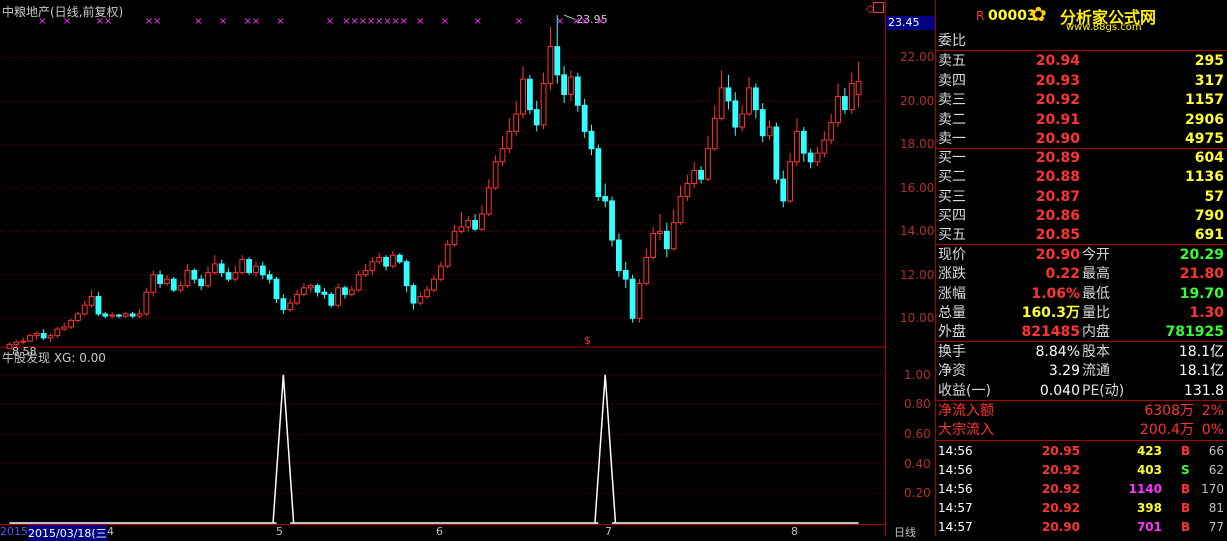 This screenshot has height=541, width=1227. What do you see at coordinates (1081, 61) in the screenshot?
I see `sell-order-row: 卖五 20.94 295` at bounding box center [1081, 61].